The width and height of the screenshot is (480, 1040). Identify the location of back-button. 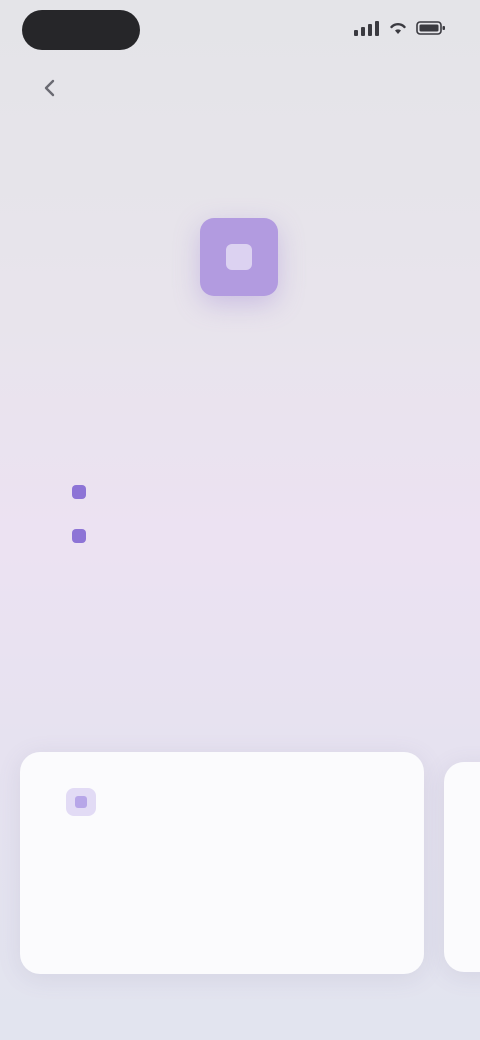
(50, 88).